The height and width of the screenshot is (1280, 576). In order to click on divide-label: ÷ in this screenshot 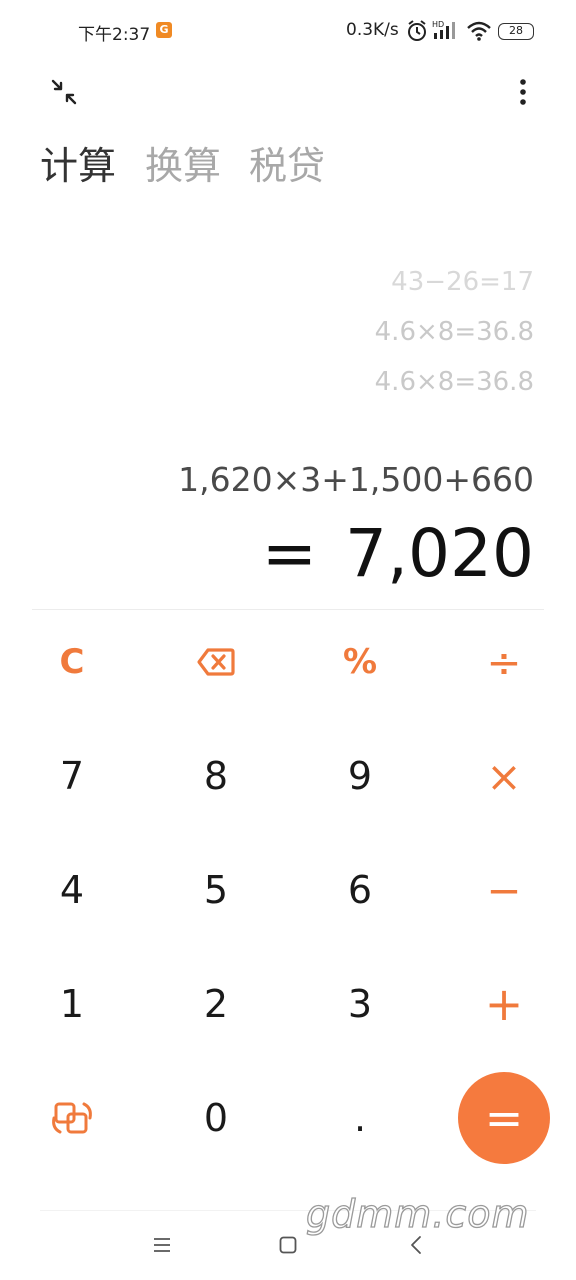, I will do `click(504, 662)`.